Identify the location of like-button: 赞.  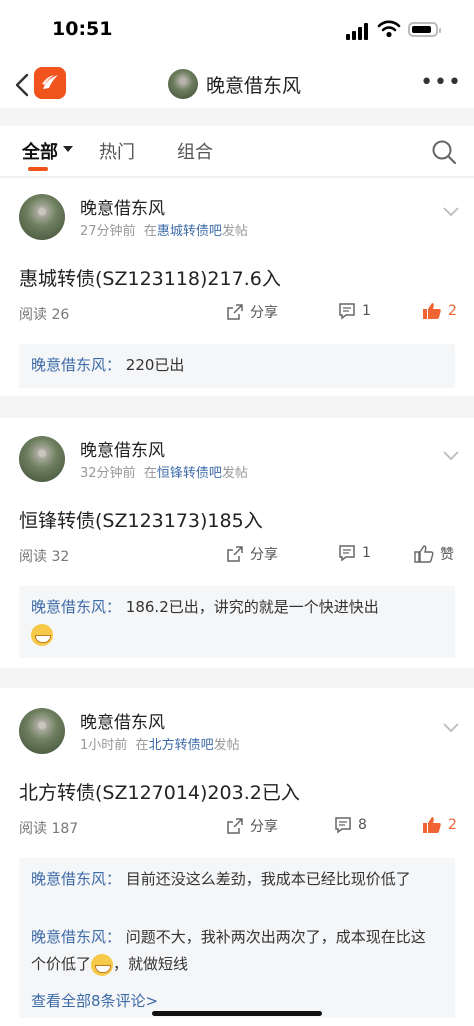
(434, 554).